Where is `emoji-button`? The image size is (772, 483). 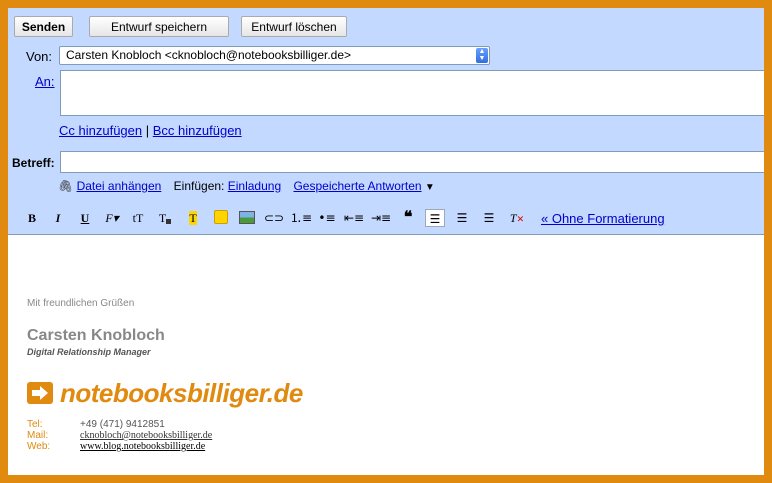
emoji-button is located at coordinates (221, 218).